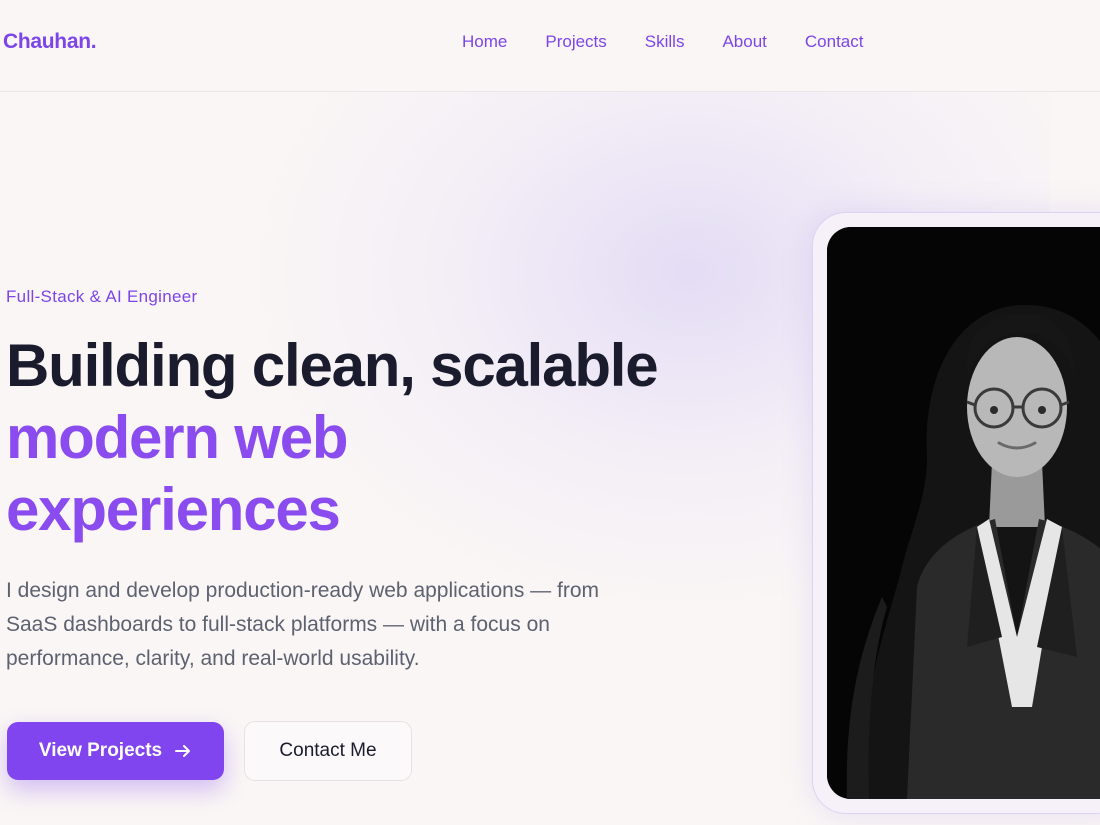 This screenshot has height=825, width=1100. I want to click on nav-link-projects: Projects, so click(575, 42).